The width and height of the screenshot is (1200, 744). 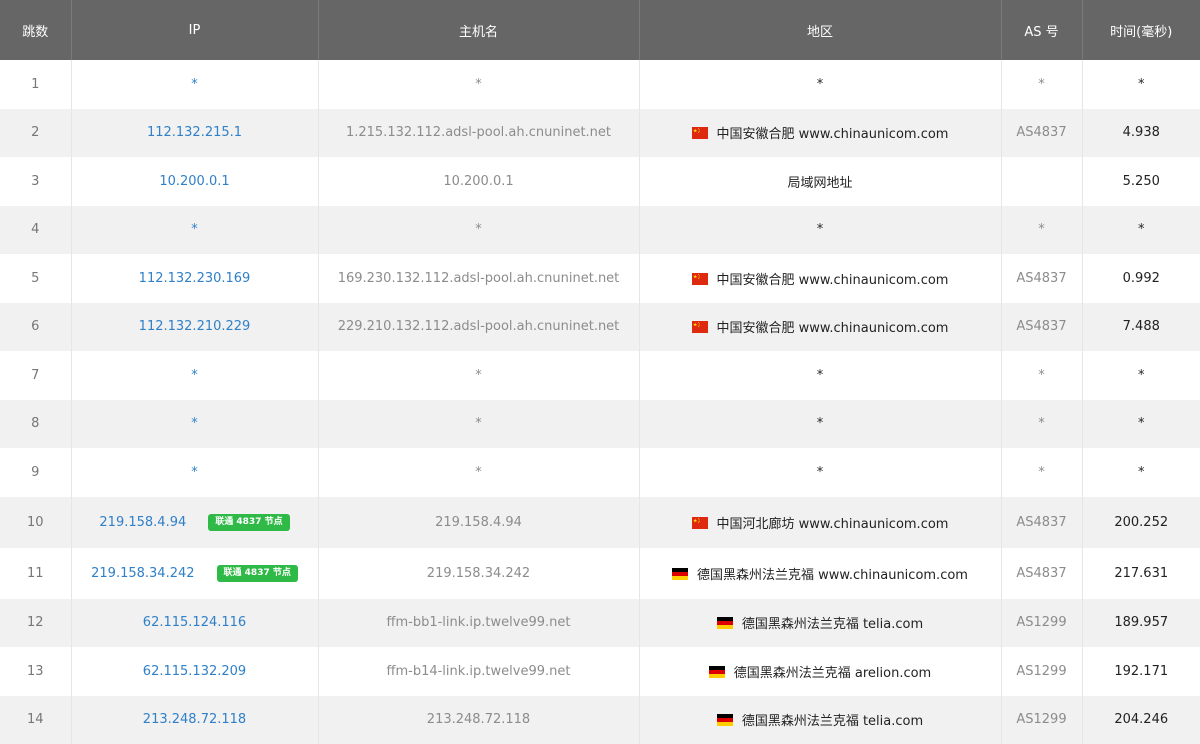 I want to click on ip-link: 213.248.72.118, so click(x=194, y=719).